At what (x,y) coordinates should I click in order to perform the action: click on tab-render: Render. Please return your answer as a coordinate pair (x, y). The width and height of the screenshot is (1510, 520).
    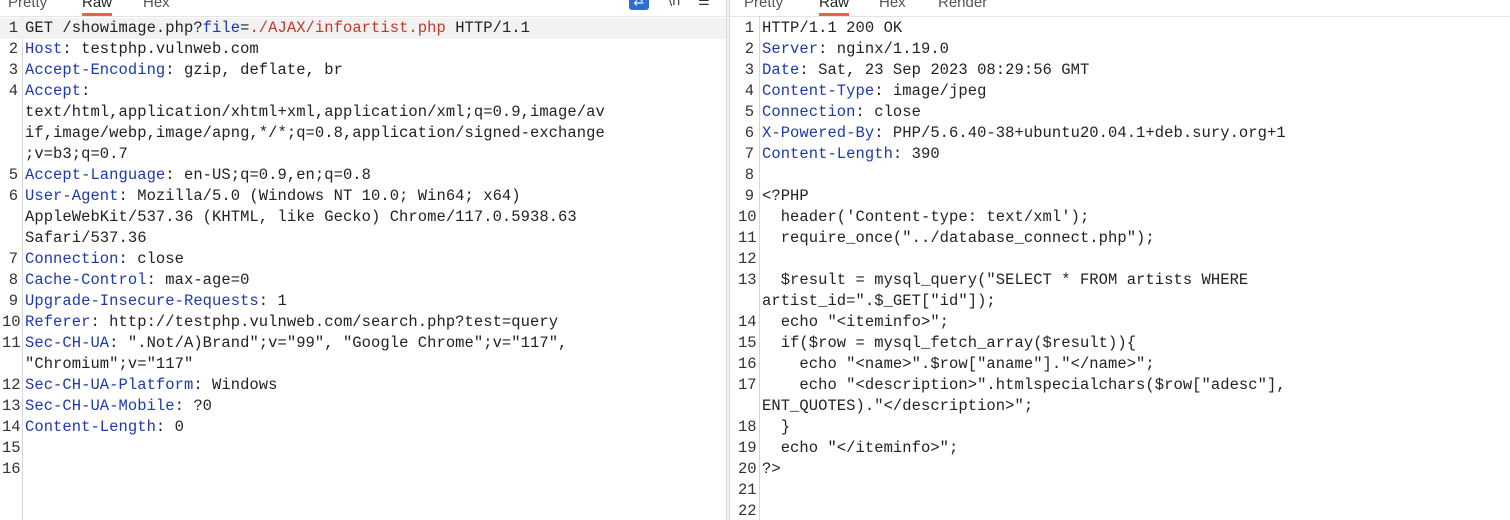
    Looking at the image, I should click on (962, 6).